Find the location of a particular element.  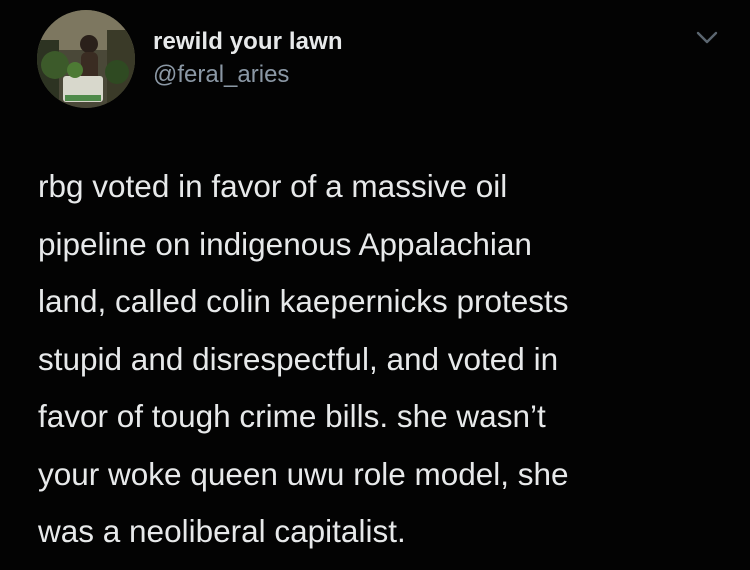

avatar is located at coordinates (86, 59).